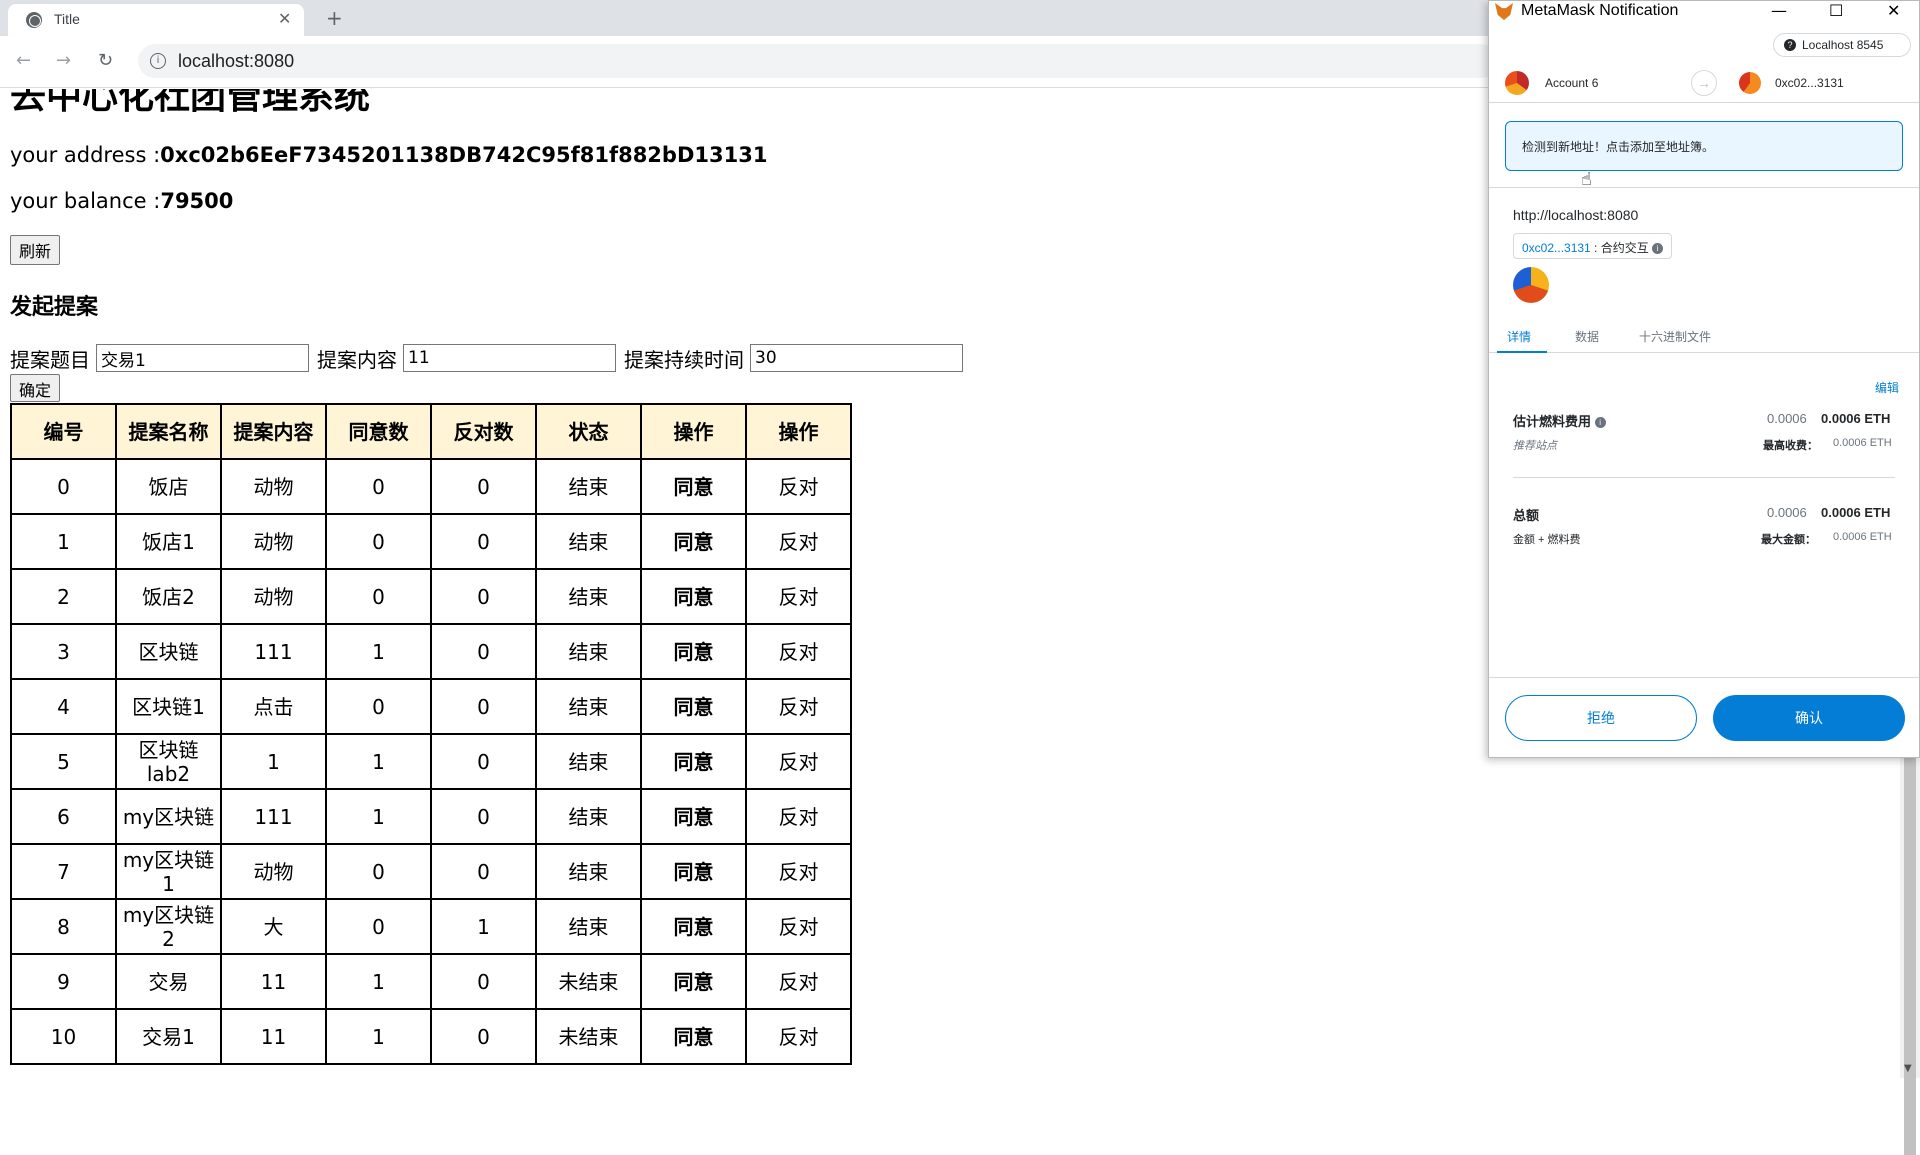 The width and height of the screenshot is (1920, 1155). Describe the element at coordinates (431, 706) in the screenshot. I see `table-row: 4 区块链1 点击 0 0 结束 同意 反对` at that location.